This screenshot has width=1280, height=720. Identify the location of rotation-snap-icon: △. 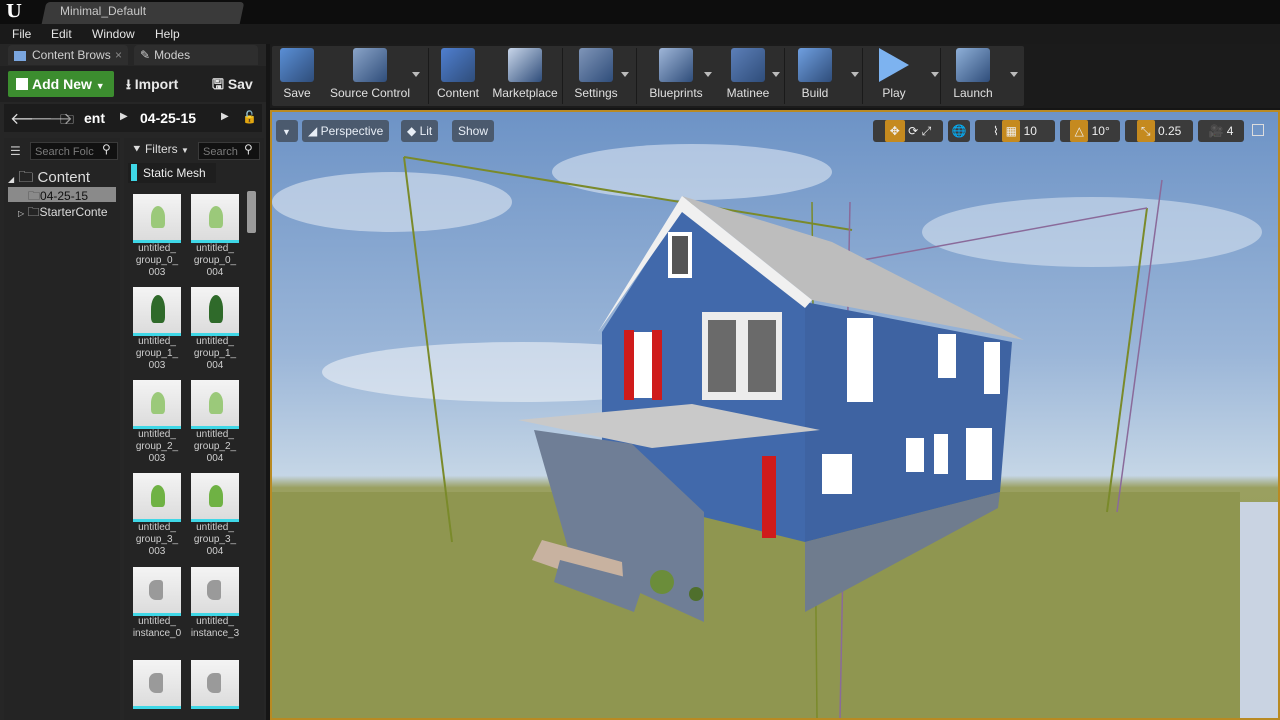
(1079, 131).